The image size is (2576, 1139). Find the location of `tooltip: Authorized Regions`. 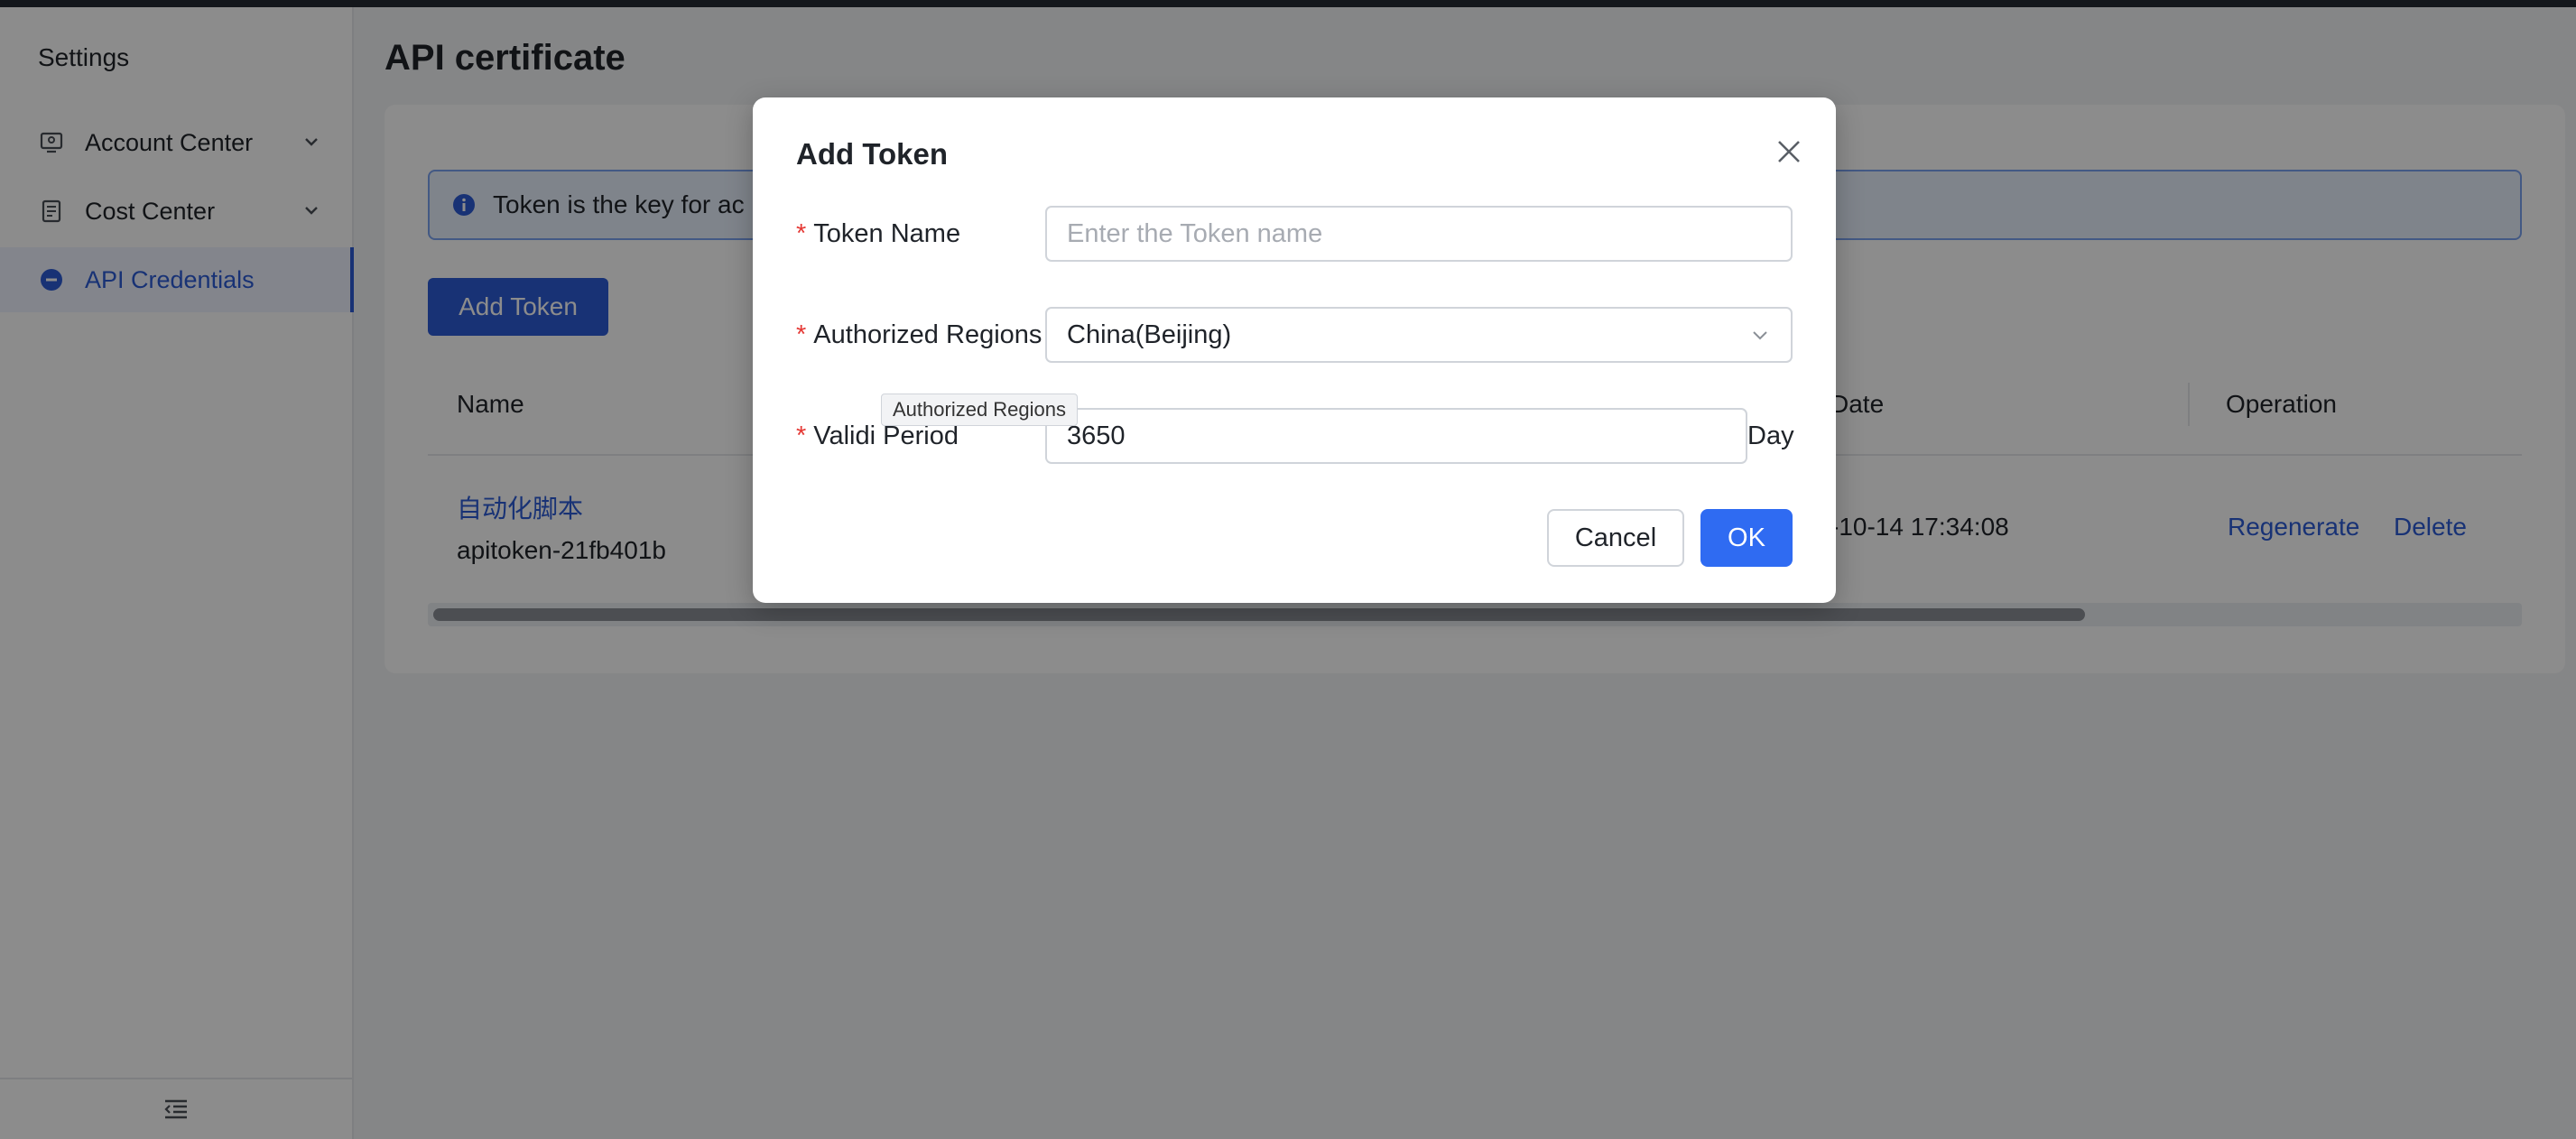

tooltip: Authorized Regions is located at coordinates (980, 410).